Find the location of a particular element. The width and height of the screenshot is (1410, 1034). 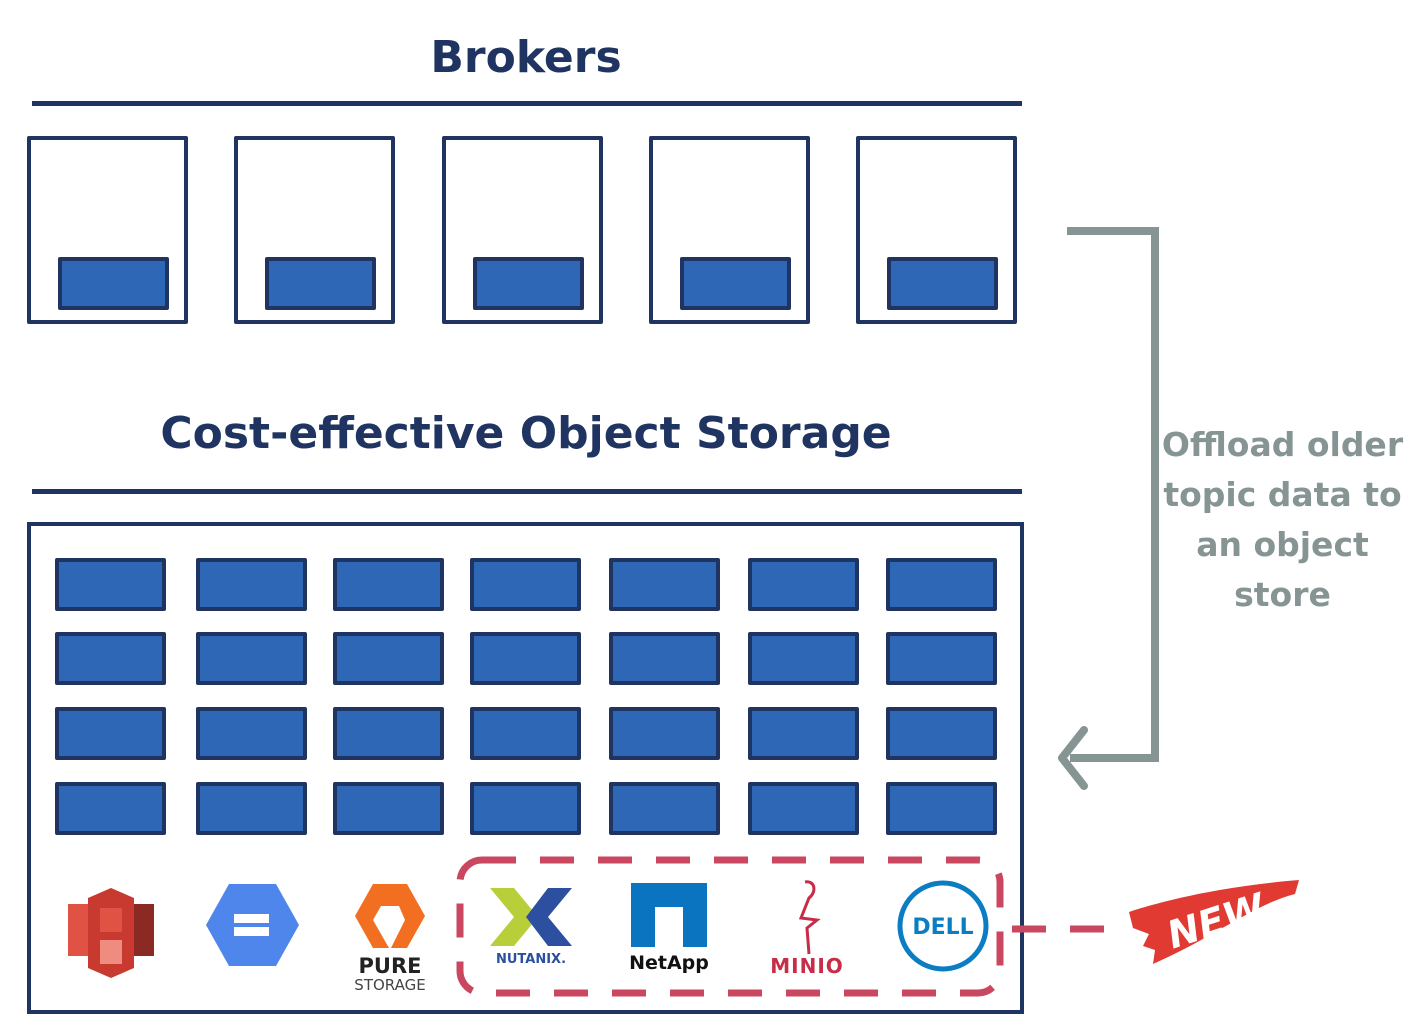

aws-s3-icon is located at coordinates (111, 933).